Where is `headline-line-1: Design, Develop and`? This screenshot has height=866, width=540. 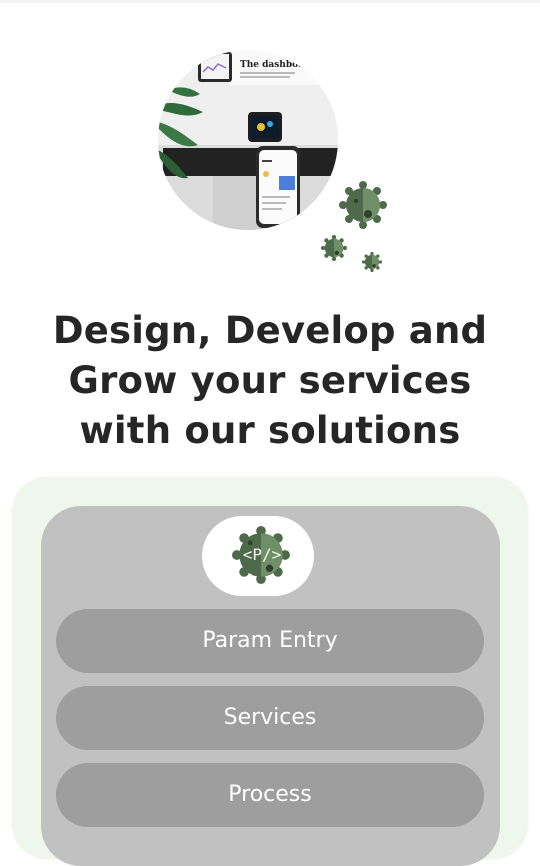 headline-line-1: Design, Develop and is located at coordinates (270, 330).